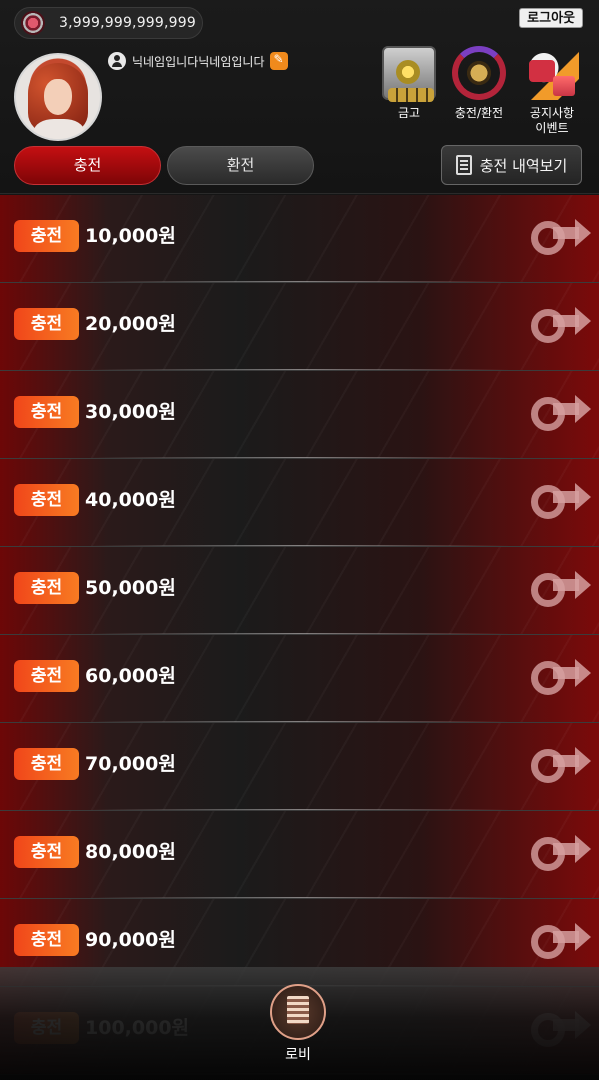 The width and height of the screenshot is (599, 1080). What do you see at coordinates (479, 113) in the screenshot?
I see `charge-exchange-label: 충전/환전` at bounding box center [479, 113].